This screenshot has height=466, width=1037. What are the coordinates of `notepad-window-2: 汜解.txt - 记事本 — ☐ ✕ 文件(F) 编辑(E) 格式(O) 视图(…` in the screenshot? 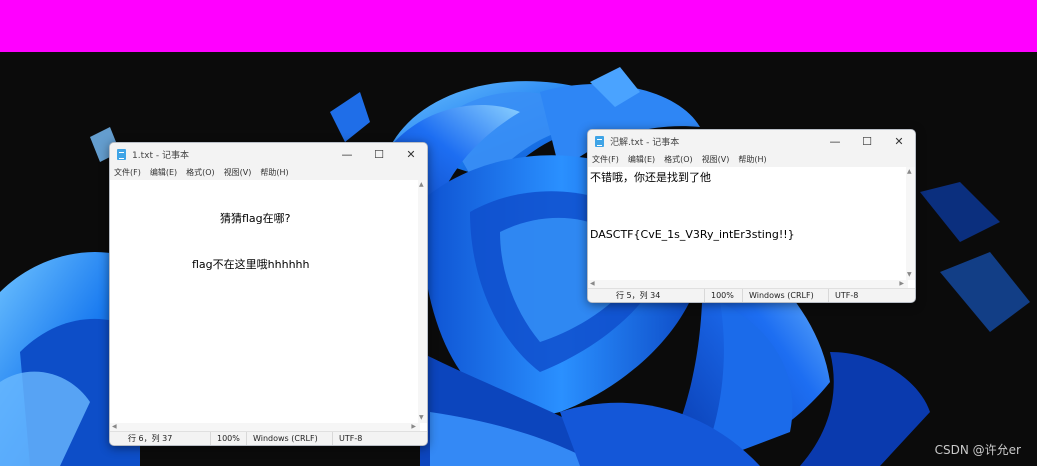 It's located at (751, 216).